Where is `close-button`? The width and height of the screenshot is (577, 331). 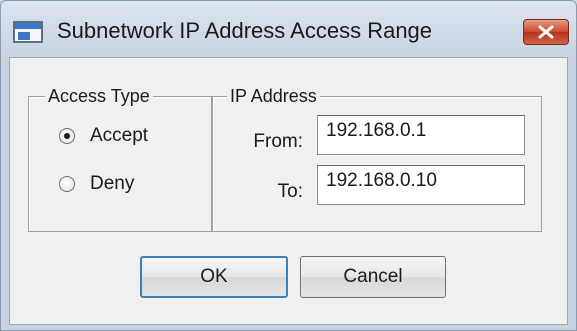
close-button is located at coordinates (546, 32).